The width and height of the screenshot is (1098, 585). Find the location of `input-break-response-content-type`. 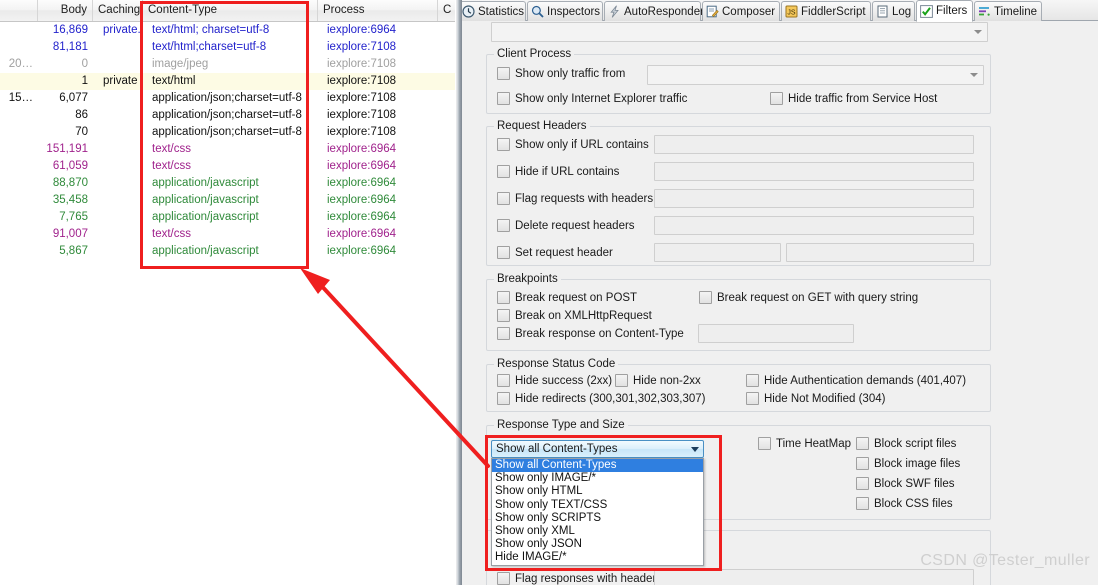

input-break-response-content-type is located at coordinates (776, 333).